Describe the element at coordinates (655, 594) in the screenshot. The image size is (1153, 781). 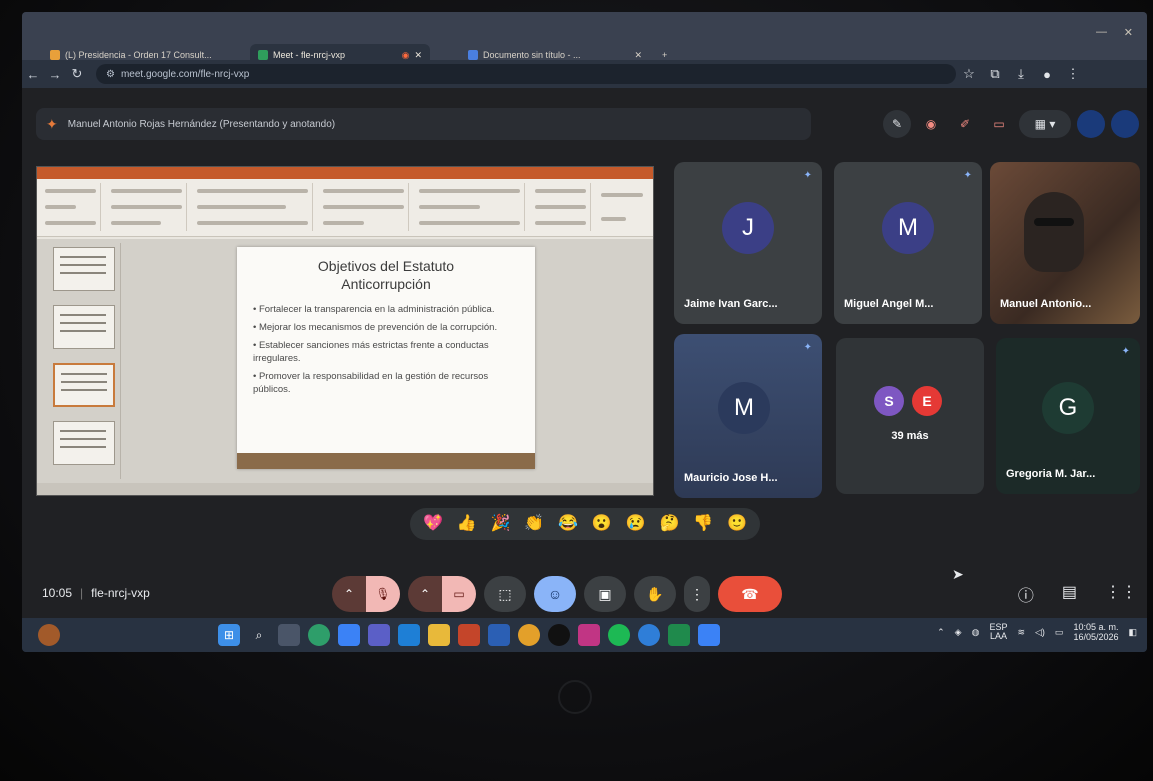
I see `raise-hand-button: ✋` at that location.